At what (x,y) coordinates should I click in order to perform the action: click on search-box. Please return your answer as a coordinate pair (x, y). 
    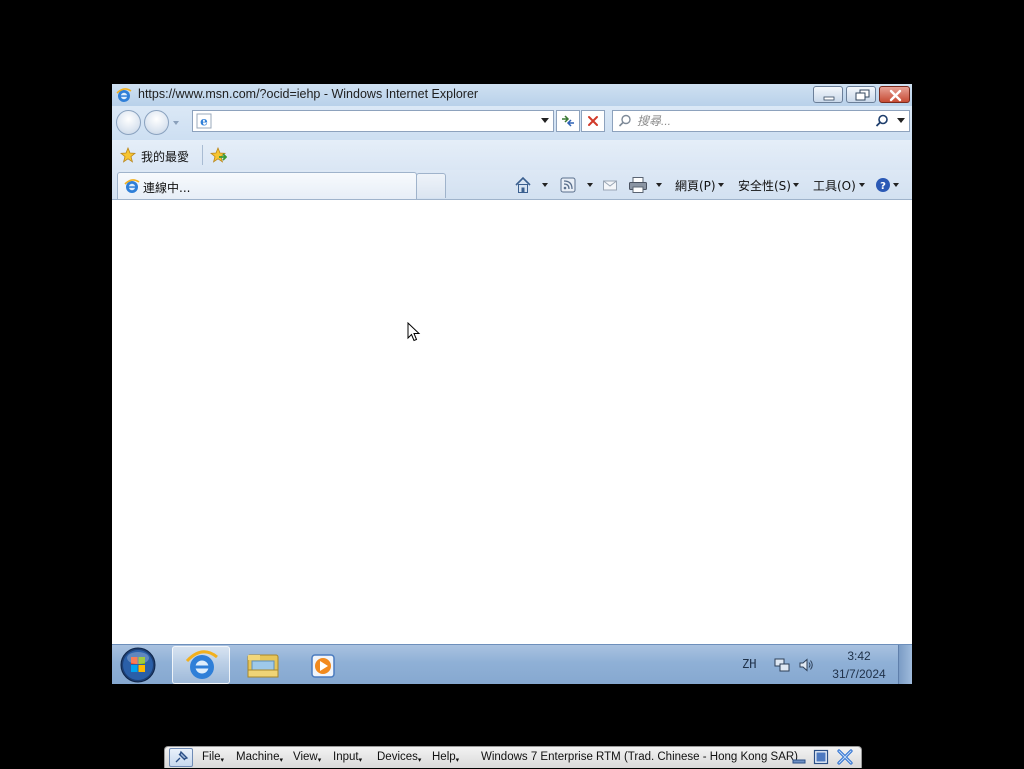
    Looking at the image, I should click on (761, 121).